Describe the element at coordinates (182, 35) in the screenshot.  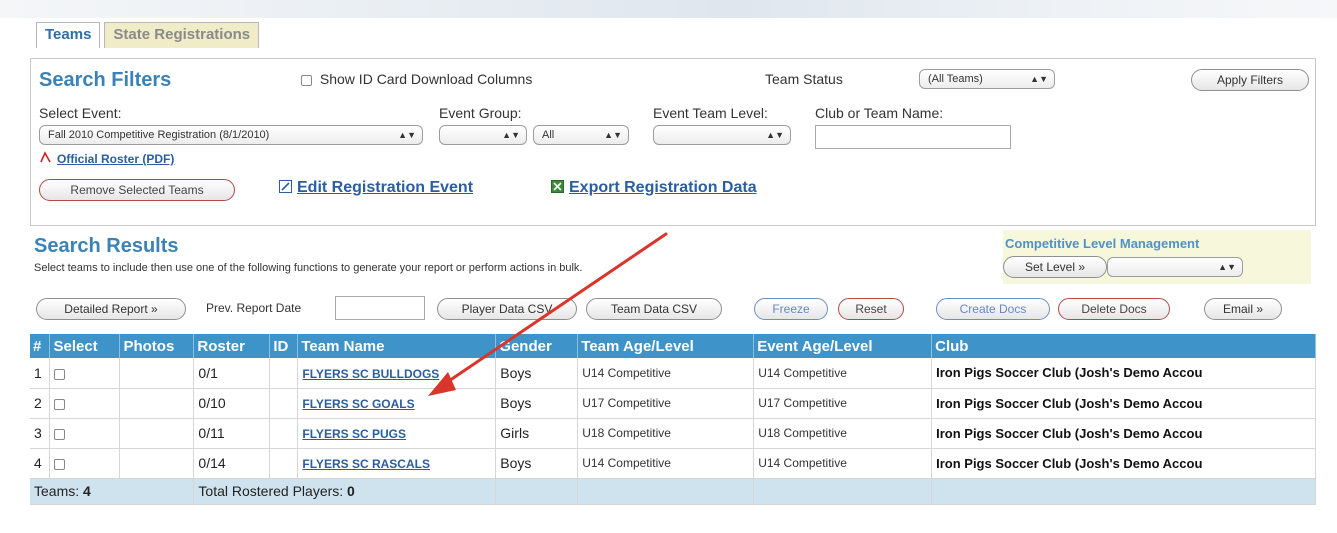
I see `tab-state-registrations: State Registrations` at that location.